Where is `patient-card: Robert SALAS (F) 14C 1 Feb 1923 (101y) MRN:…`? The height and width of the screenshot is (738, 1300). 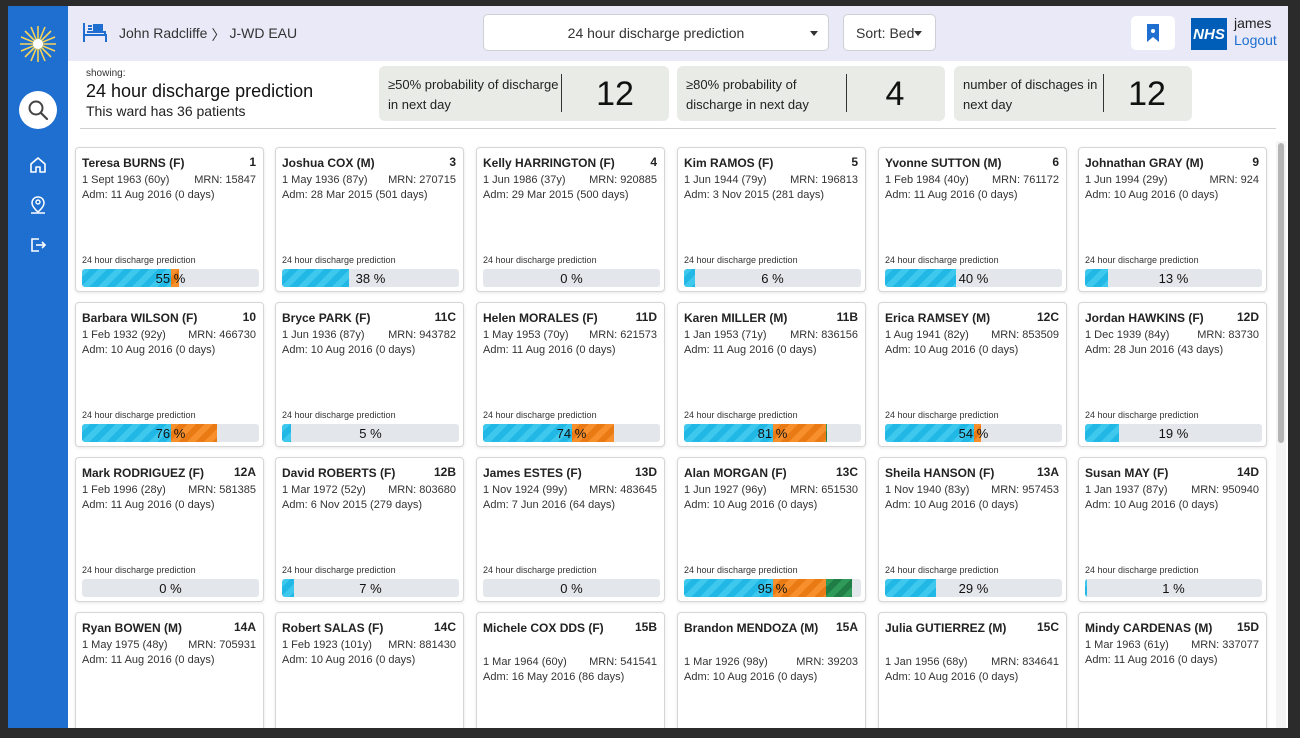
patient-card: Robert SALAS (F) 14C 1 Feb 1923 (101y) MRN:… is located at coordinates (369, 670).